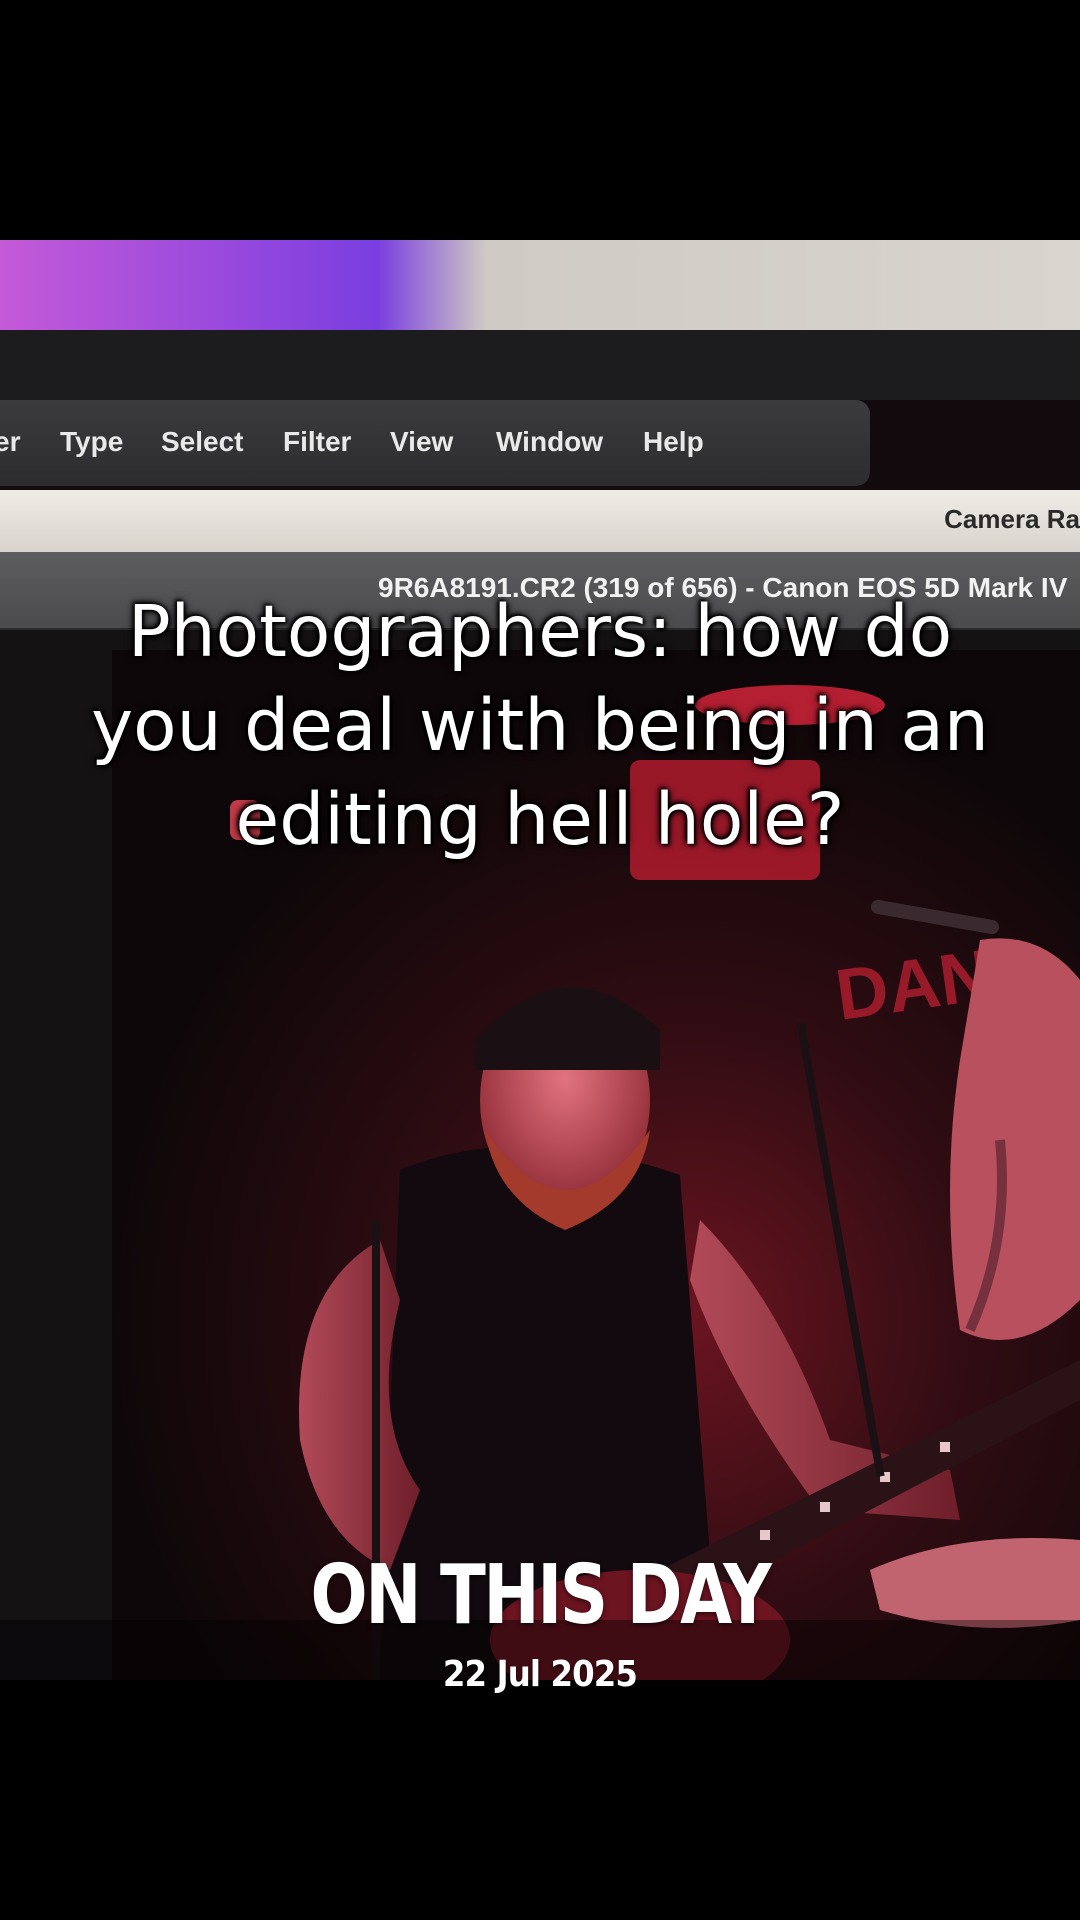 The height and width of the screenshot is (1920, 1080). Describe the element at coordinates (540, 819) in the screenshot. I see `caption-line: editing hell hole?` at that location.